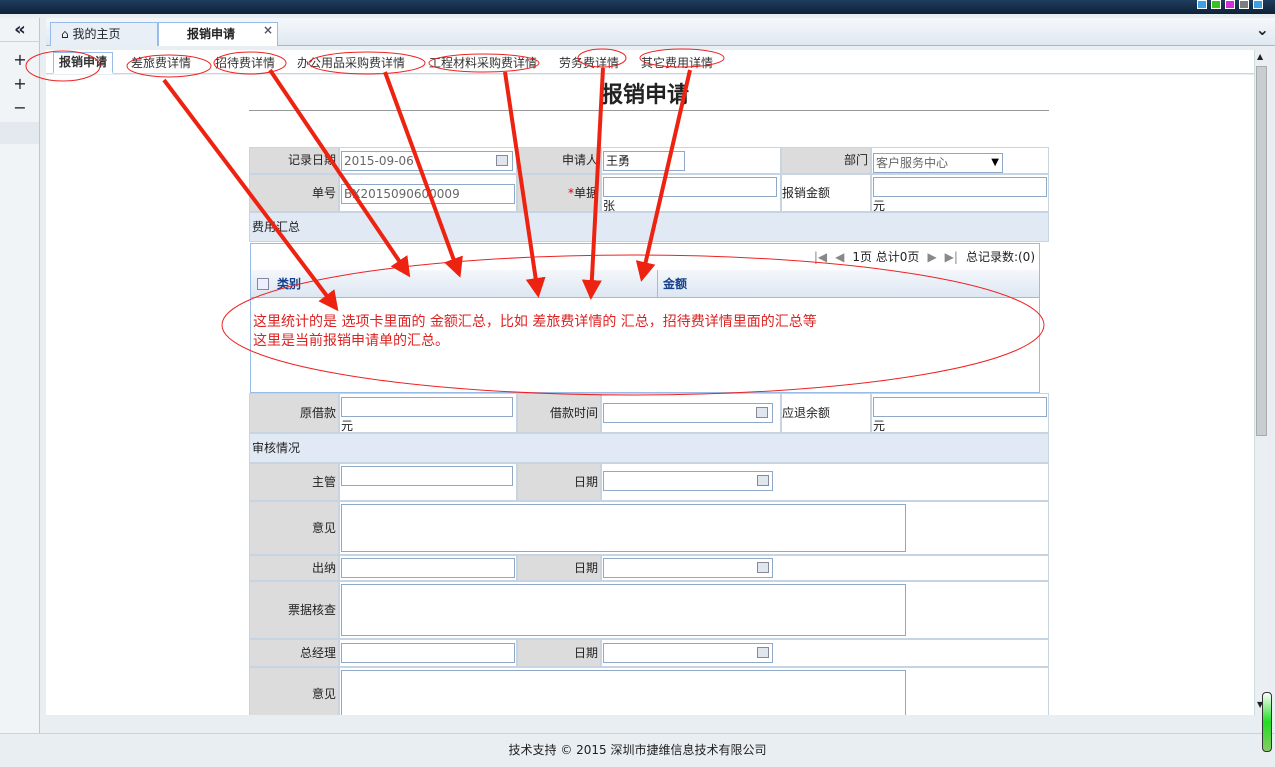 The width and height of the screenshot is (1275, 767). I want to click on footer: 技术支持 © 2015 深圳市捷维信息技术有限公司, so click(637, 750).